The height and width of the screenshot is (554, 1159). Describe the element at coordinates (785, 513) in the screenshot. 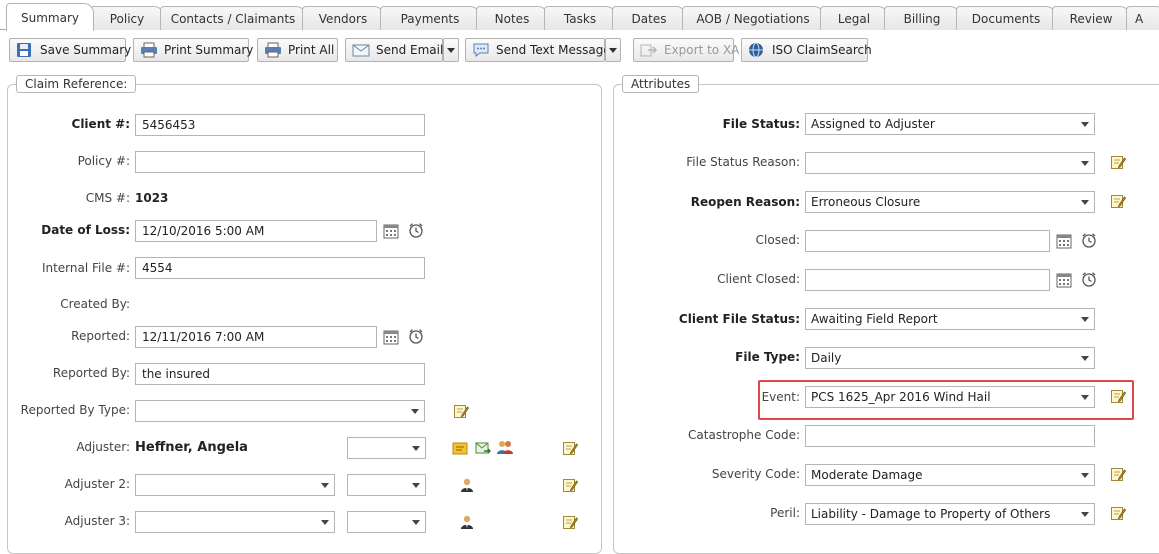

I see `peril-label: Peril:` at that location.